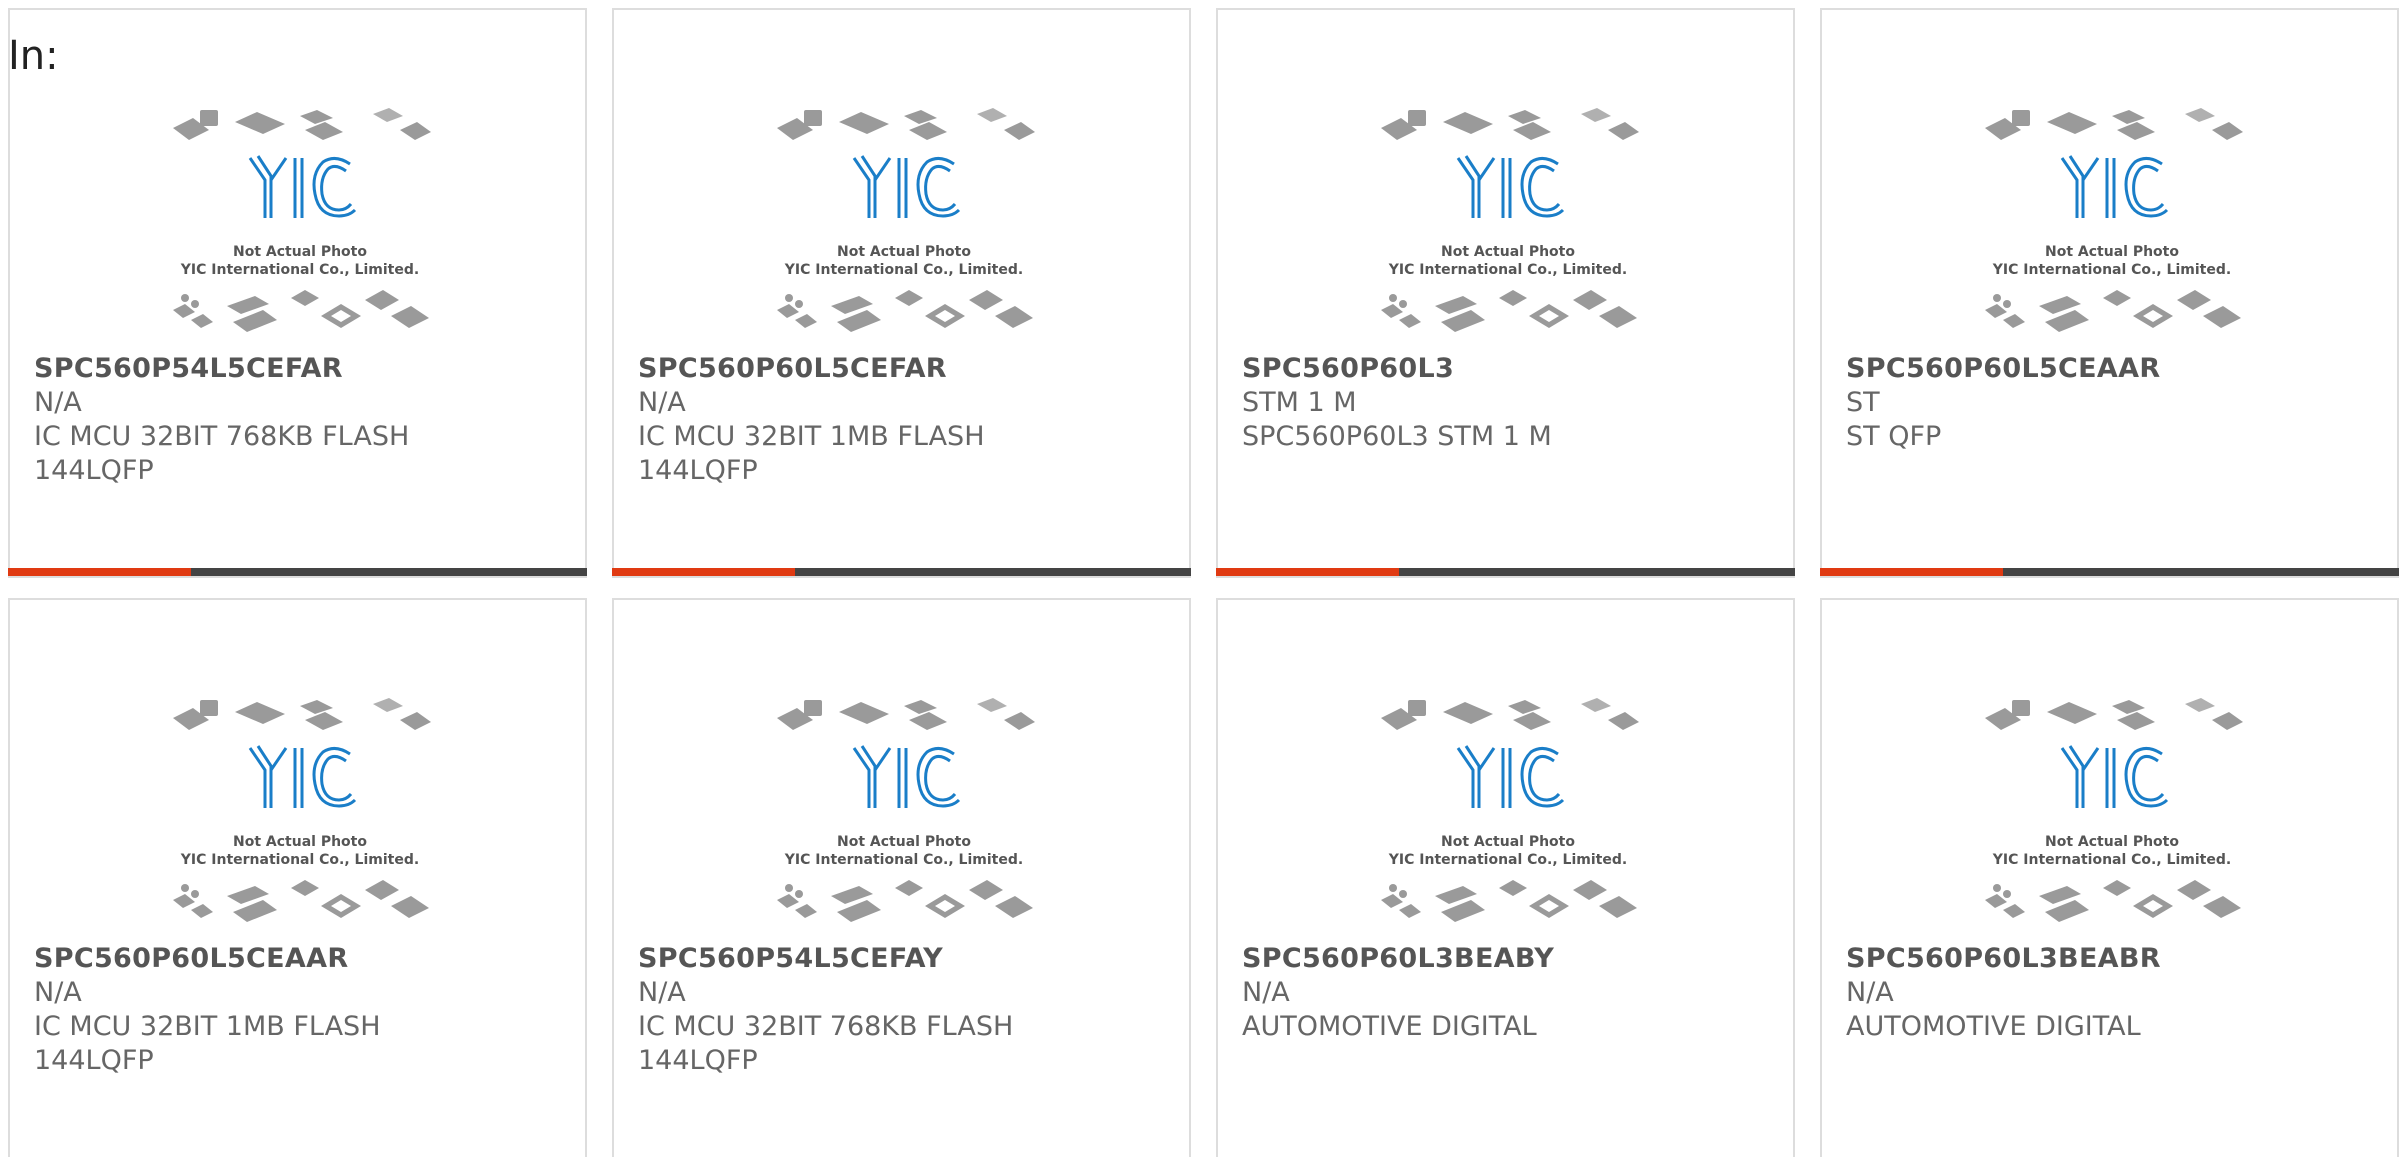  I want to click on part-number-link: SPC560P60L3, so click(1507, 369).